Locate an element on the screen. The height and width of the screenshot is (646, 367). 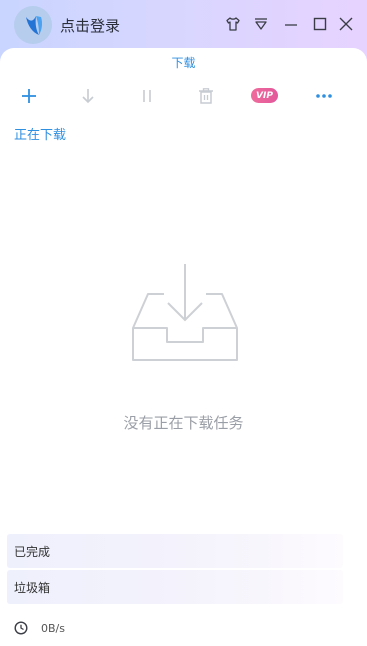
vip-button: VIP is located at coordinates (264, 95).